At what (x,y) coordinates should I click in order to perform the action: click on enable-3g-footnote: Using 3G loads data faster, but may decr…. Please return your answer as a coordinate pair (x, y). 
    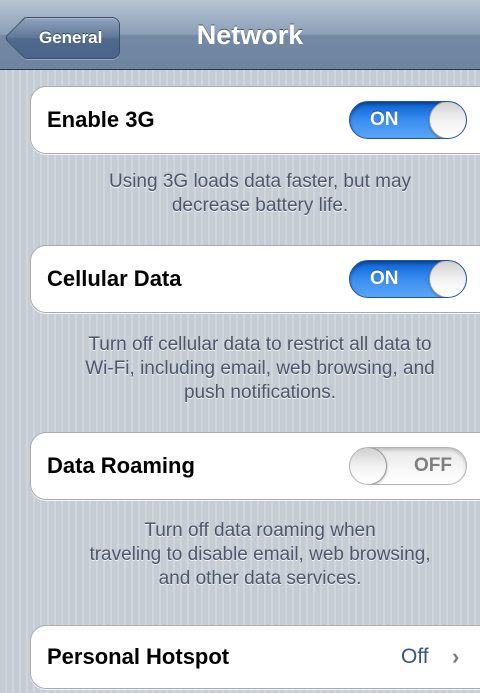
    Looking at the image, I should click on (260, 194).